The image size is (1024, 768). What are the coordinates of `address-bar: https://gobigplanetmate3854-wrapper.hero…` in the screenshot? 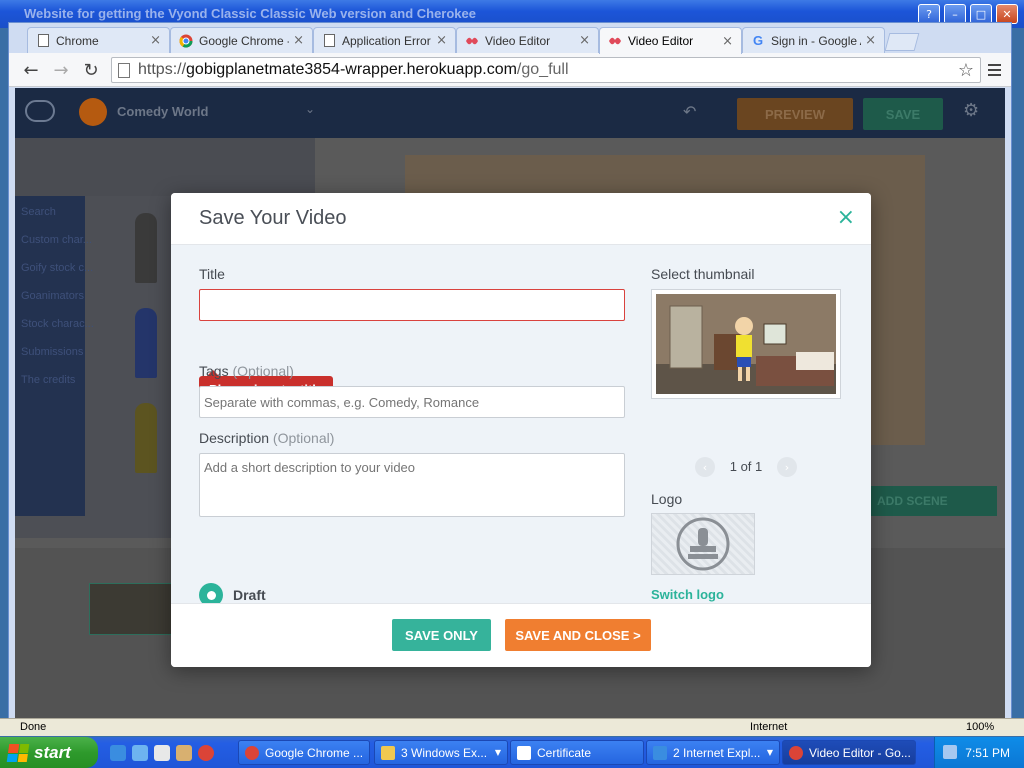 It's located at (546, 70).